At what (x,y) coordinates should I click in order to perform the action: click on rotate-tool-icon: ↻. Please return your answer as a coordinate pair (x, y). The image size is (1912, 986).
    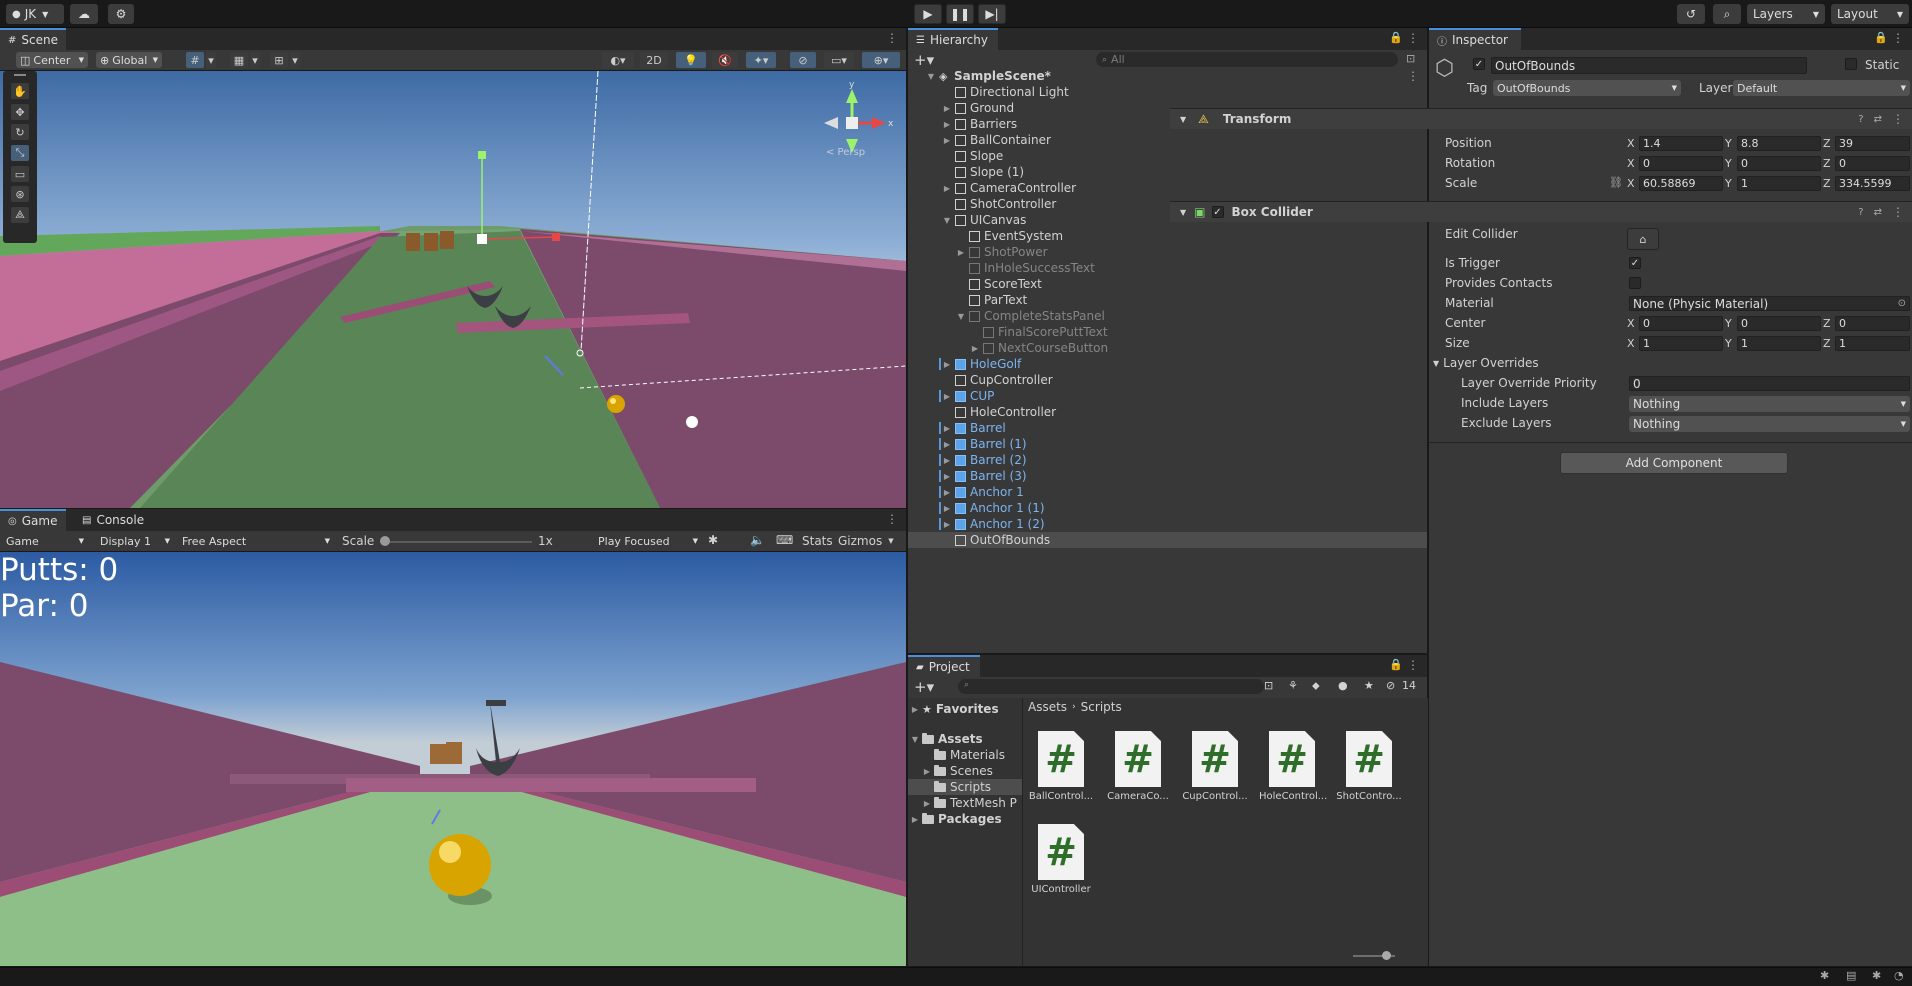
    Looking at the image, I should click on (20, 132).